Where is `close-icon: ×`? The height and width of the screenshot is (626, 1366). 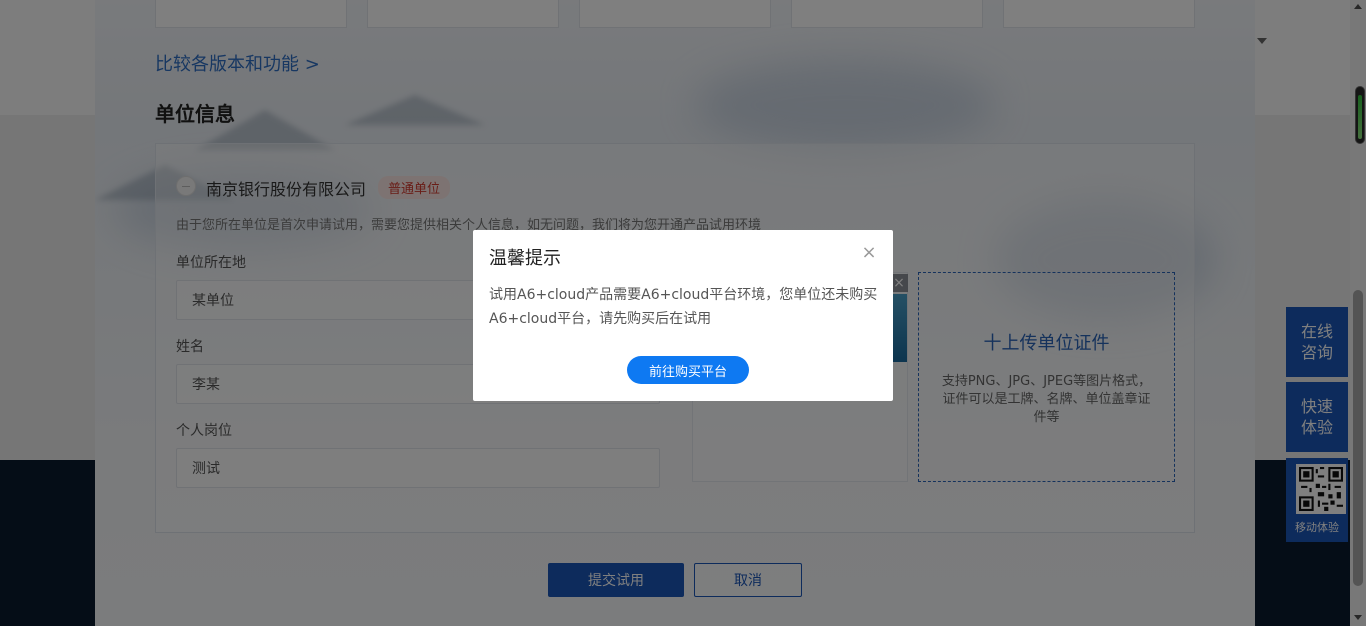 close-icon: × is located at coordinates (869, 253).